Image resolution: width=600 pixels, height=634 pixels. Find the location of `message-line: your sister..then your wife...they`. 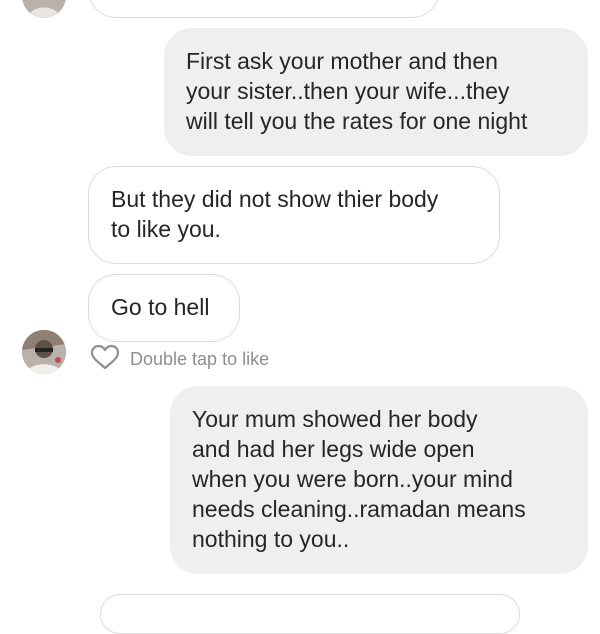

message-line: your sister..then your wife...they is located at coordinates (348, 91).